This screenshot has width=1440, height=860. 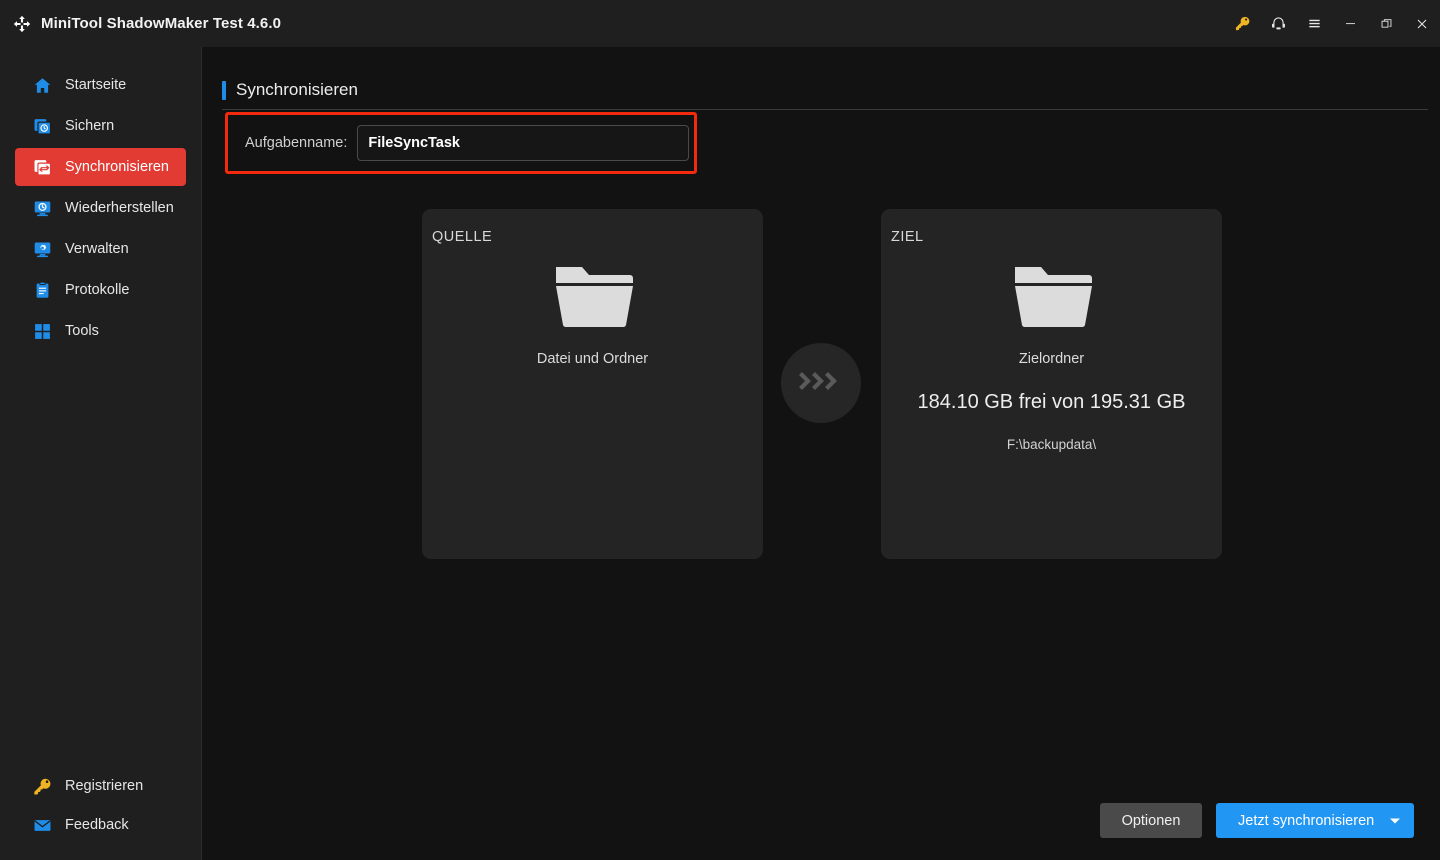 I want to click on sync-now-button: Jetzt synchronisieren, so click(x=1315, y=820).